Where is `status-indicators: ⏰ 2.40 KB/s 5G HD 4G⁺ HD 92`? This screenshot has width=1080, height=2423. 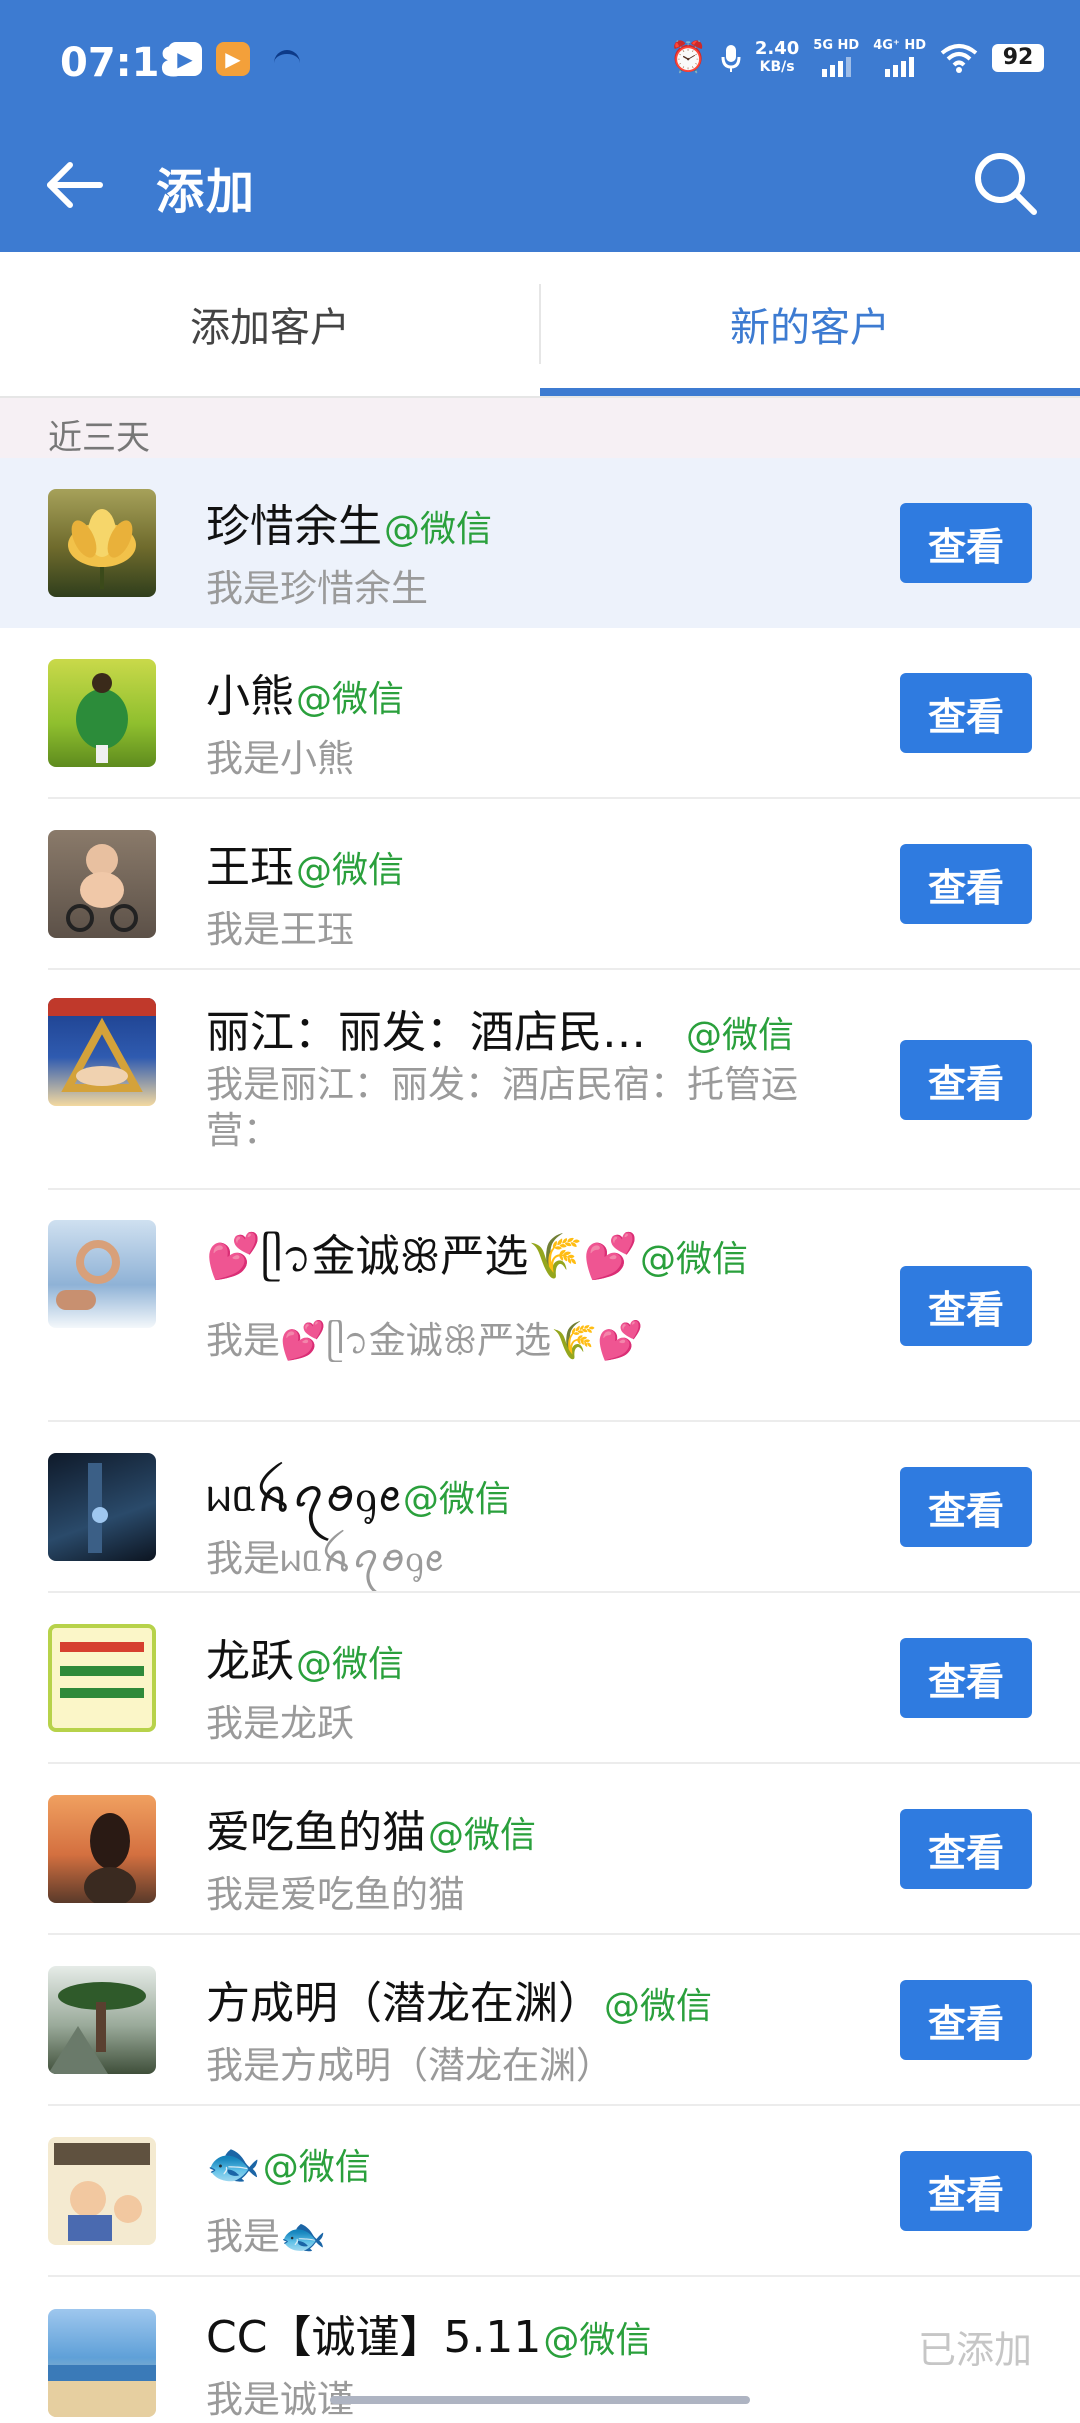 status-indicators: ⏰ 2.40 KB/s 5G HD 4G⁺ HD 92 is located at coordinates (857, 57).